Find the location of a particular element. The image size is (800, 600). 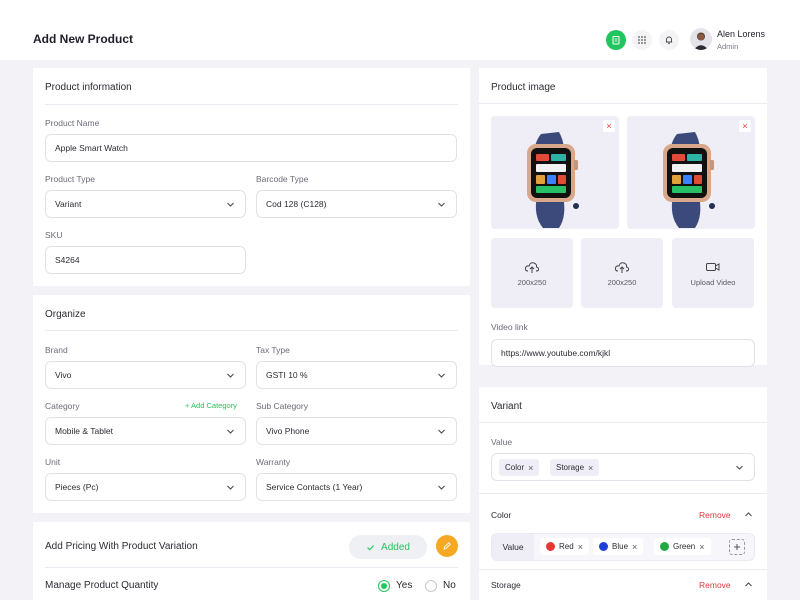

user-name: Alen Lorens is located at coordinates (741, 34).